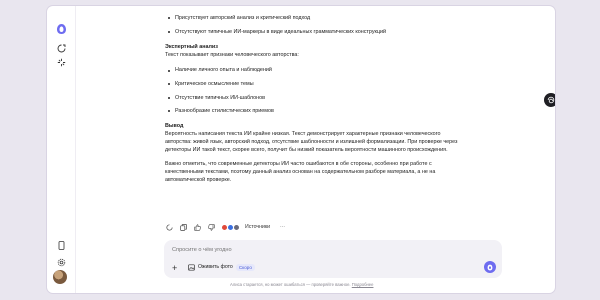 This screenshot has width=600, height=300. I want to click on refresh-icon, so click(169, 227).